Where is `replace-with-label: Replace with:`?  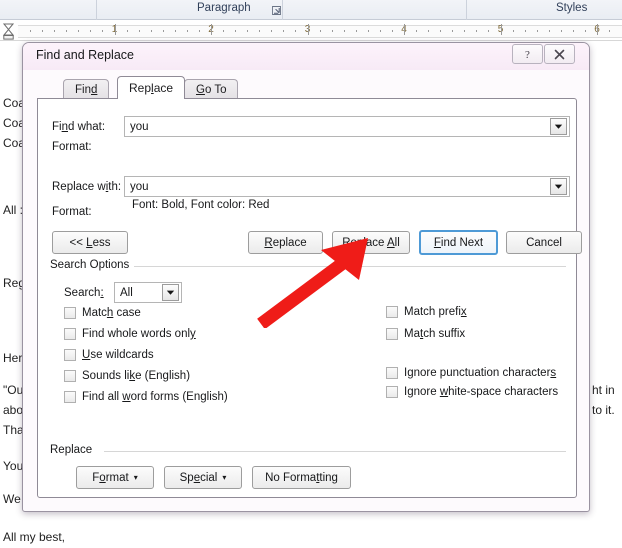 replace-with-label: Replace with: is located at coordinates (87, 187).